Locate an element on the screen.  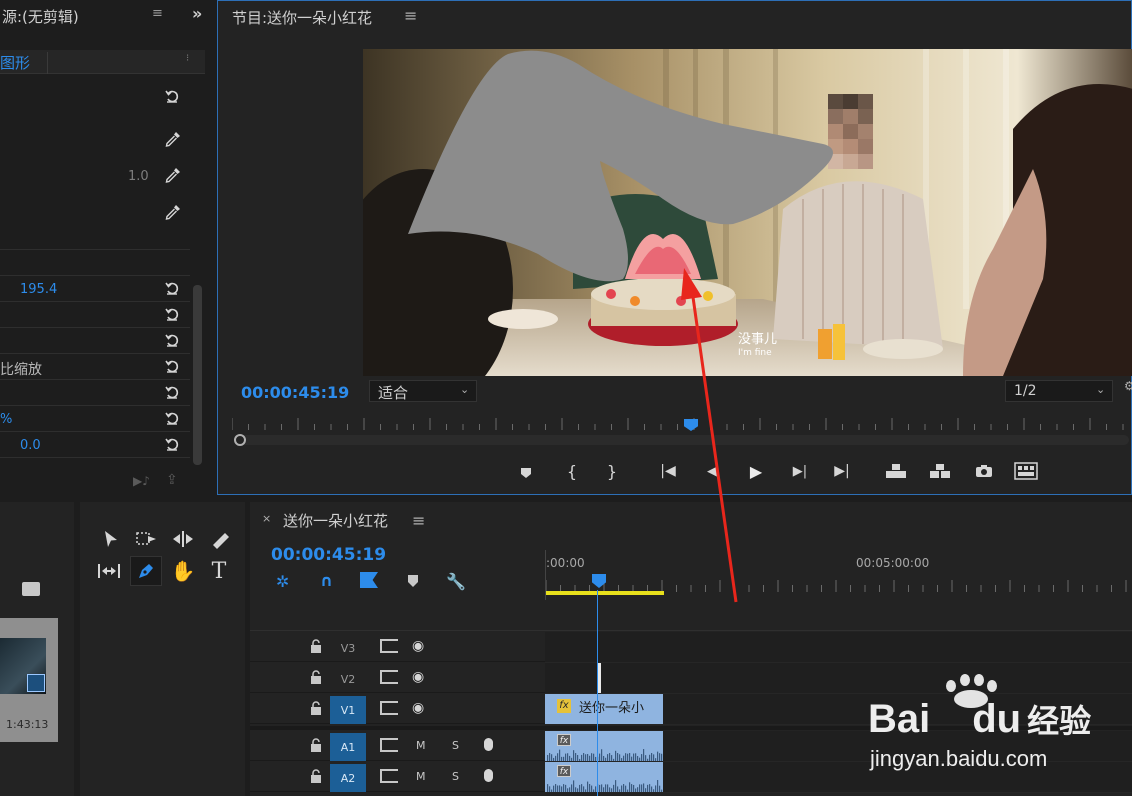
fit-select: 适合 ⌄ is located at coordinates (423, 391).